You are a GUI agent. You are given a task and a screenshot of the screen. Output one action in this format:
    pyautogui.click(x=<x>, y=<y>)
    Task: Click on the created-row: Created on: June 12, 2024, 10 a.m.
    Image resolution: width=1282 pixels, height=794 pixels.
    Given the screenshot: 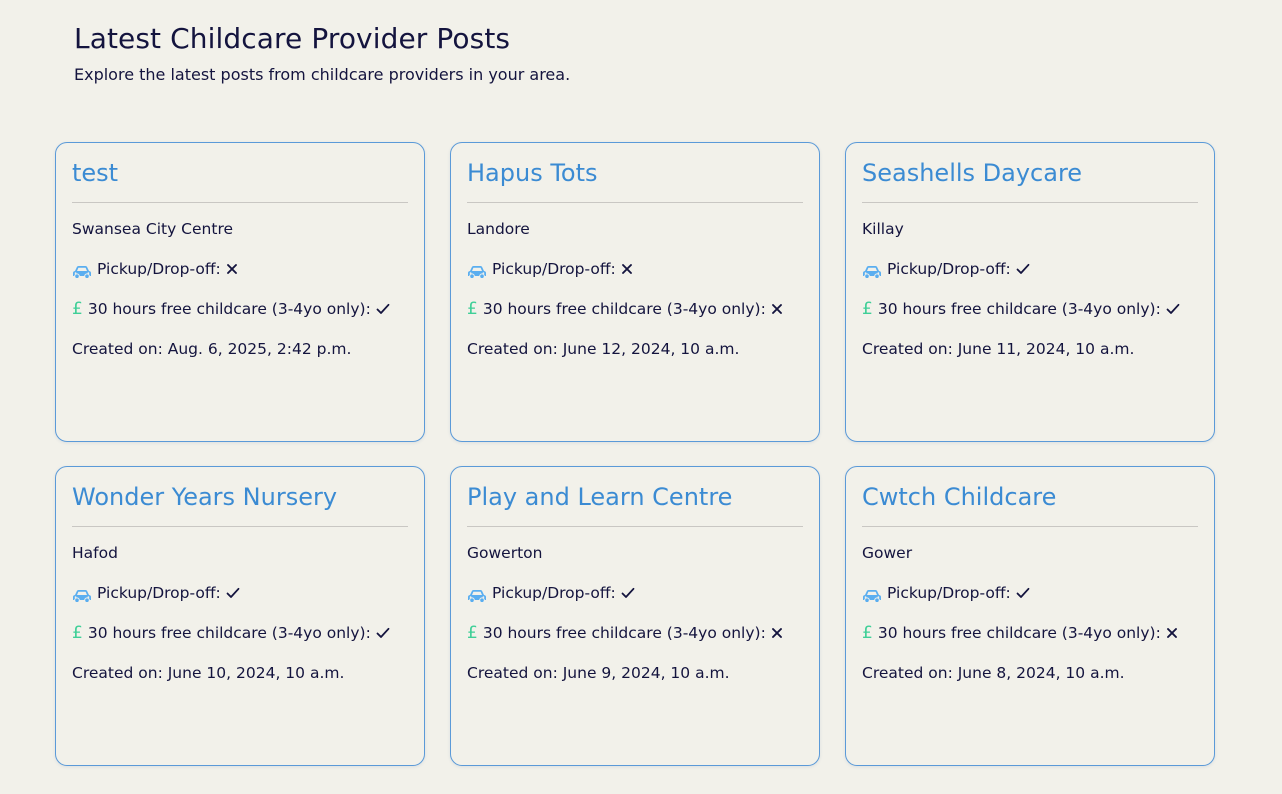 What is the action you would take?
    pyautogui.click(x=635, y=349)
    